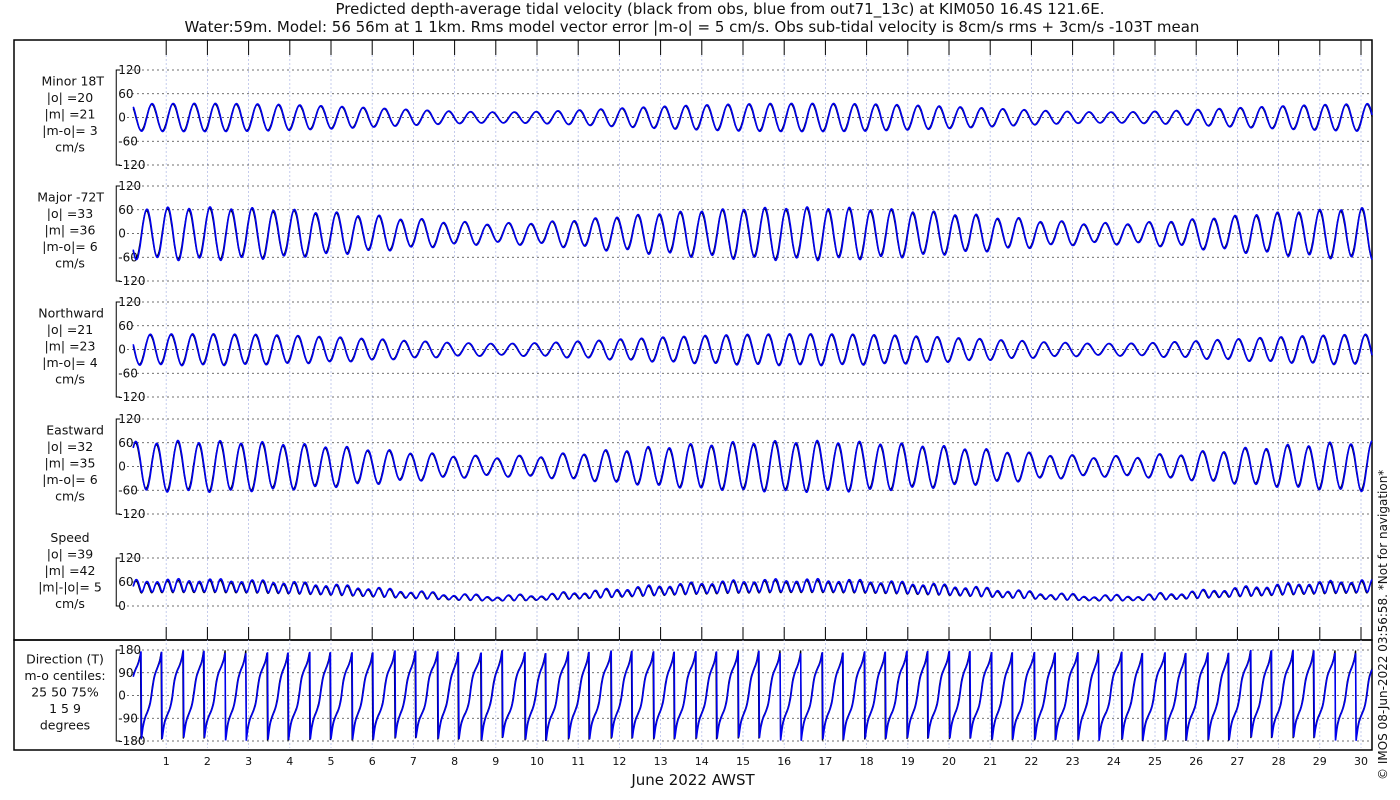  What do you see at coordinates (70, 230) in the screenshot?
I see `panel-label: |m| =36` at bounding box center [70, 230].